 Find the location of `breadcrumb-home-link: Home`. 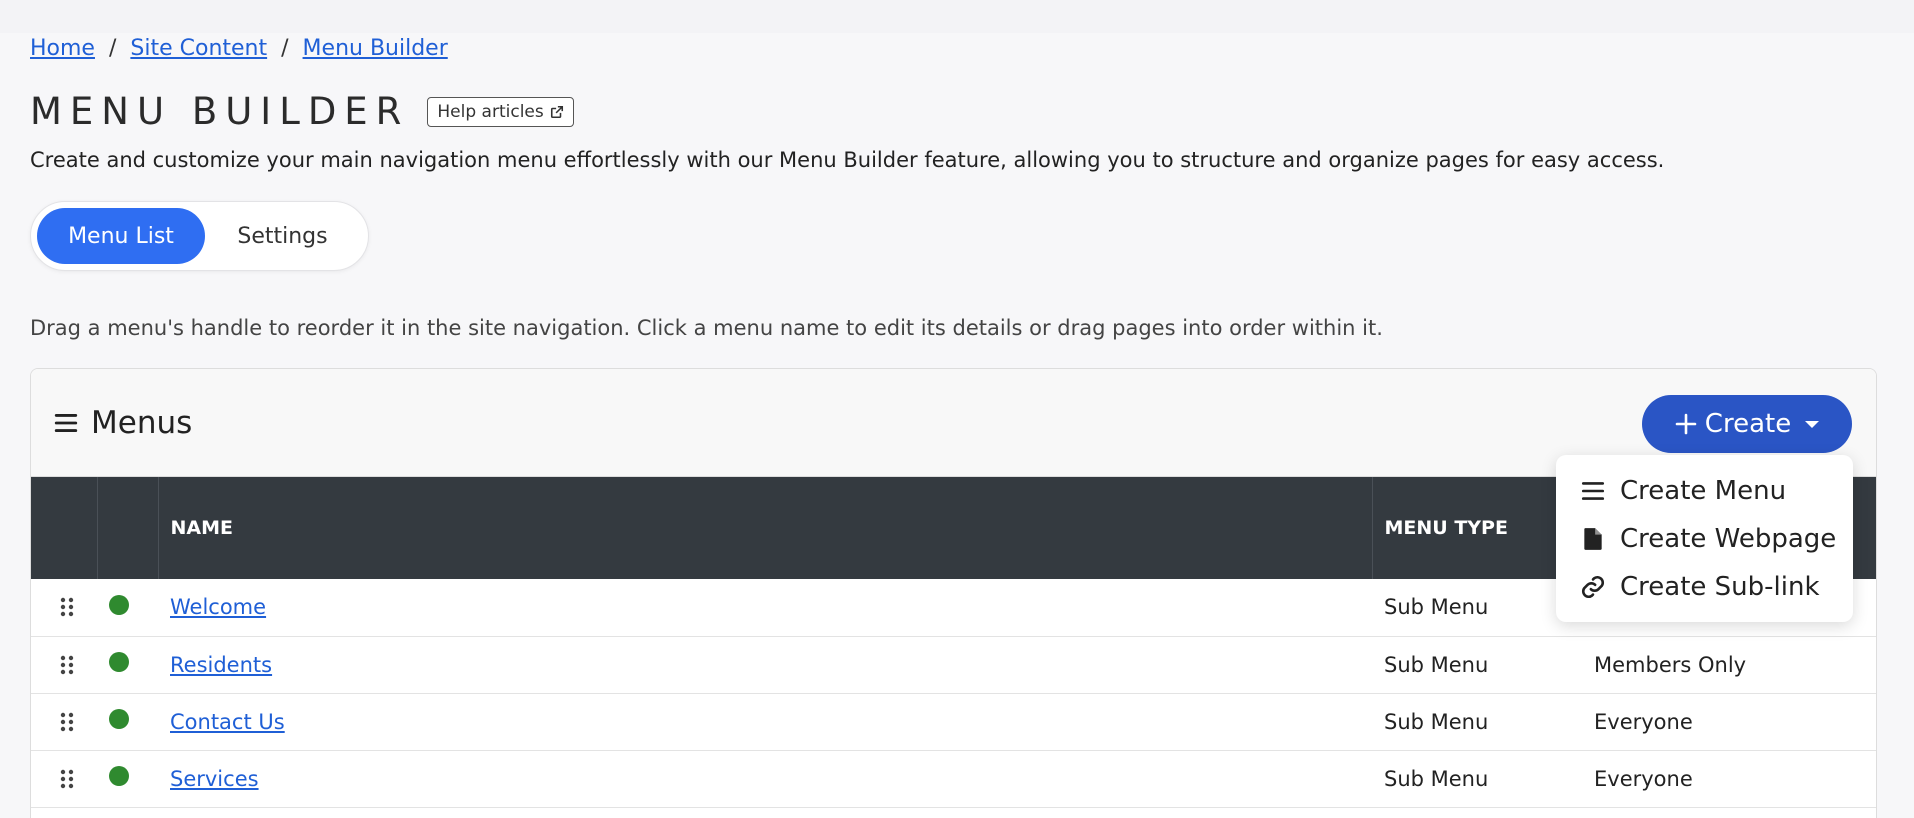

breadcrumb-home-link: Home is located at coordinates (62, 48).